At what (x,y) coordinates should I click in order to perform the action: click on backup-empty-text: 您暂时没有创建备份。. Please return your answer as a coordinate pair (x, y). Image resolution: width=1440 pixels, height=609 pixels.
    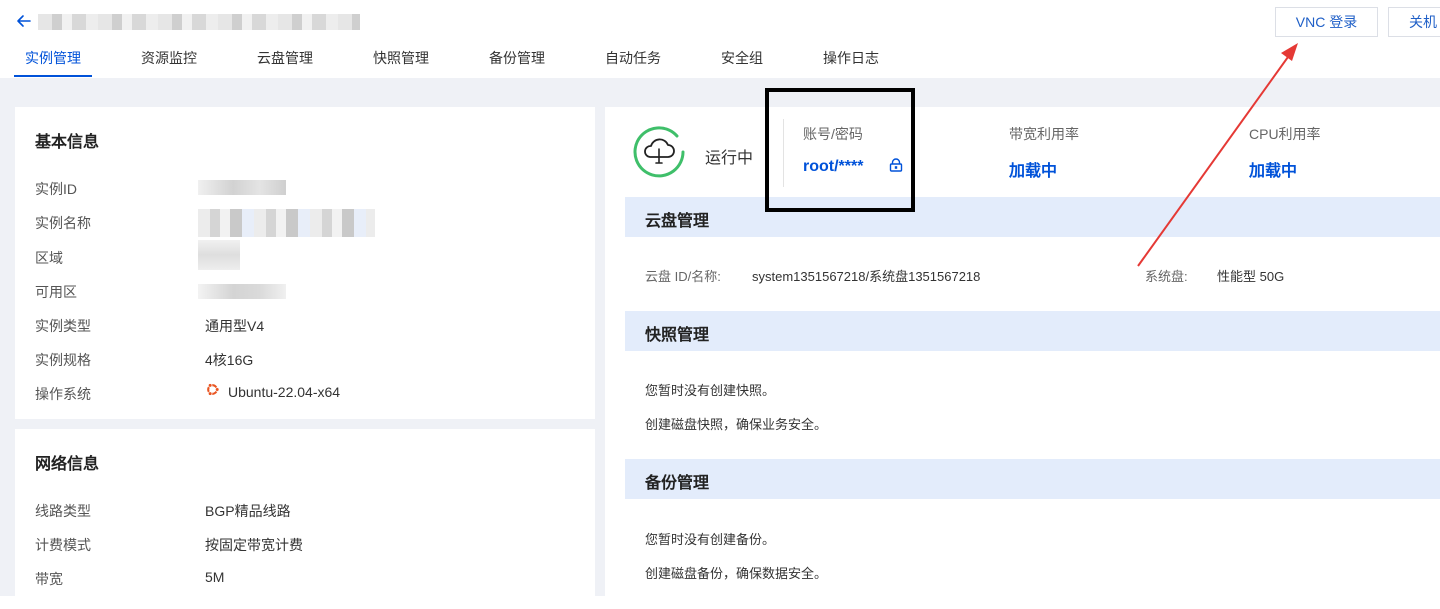
    Looking at the image, I should click on (710, 539).